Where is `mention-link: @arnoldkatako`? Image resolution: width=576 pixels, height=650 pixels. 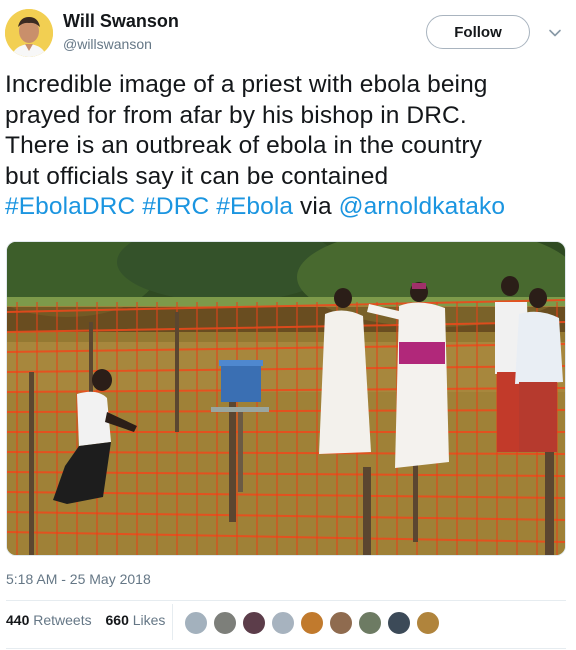
mention-link: @arnoldkatako is located at coordinates (422, 206).